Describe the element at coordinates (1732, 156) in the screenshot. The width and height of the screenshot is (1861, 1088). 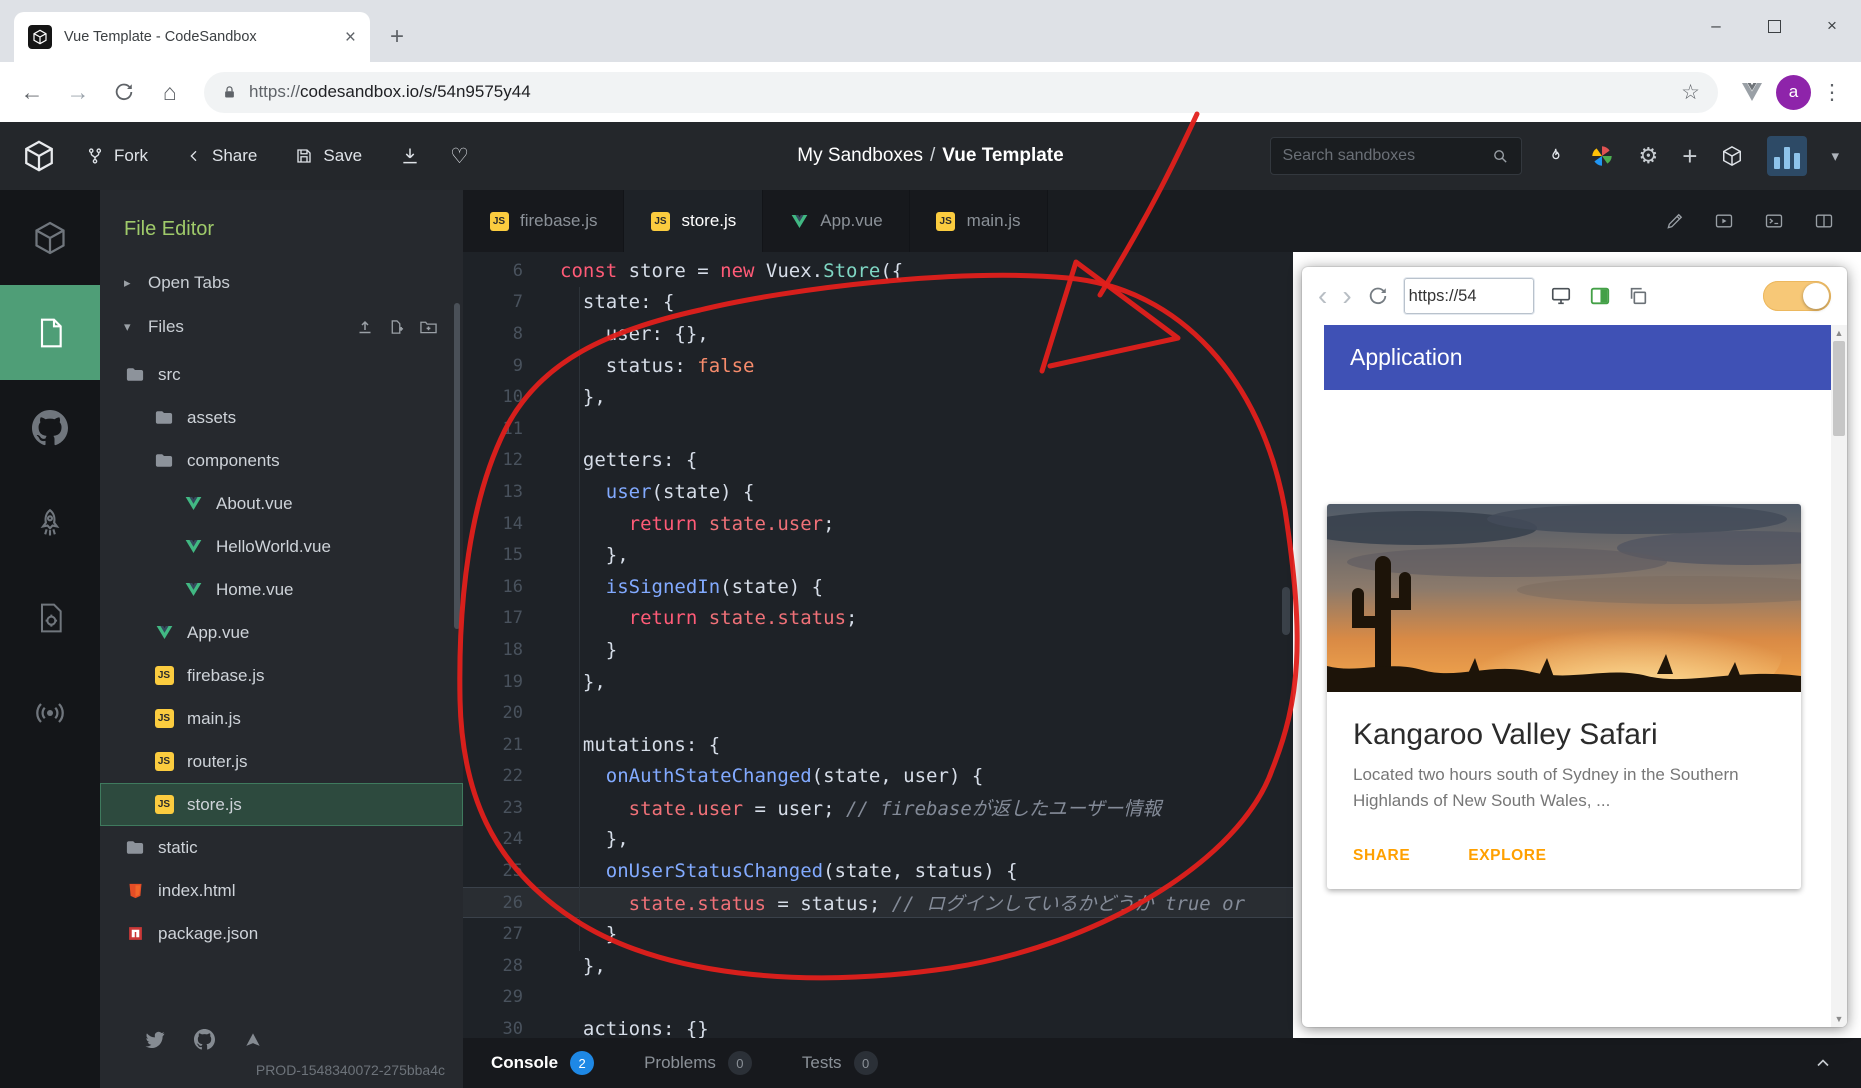
I see `dependencies-cube-icon` at that location.